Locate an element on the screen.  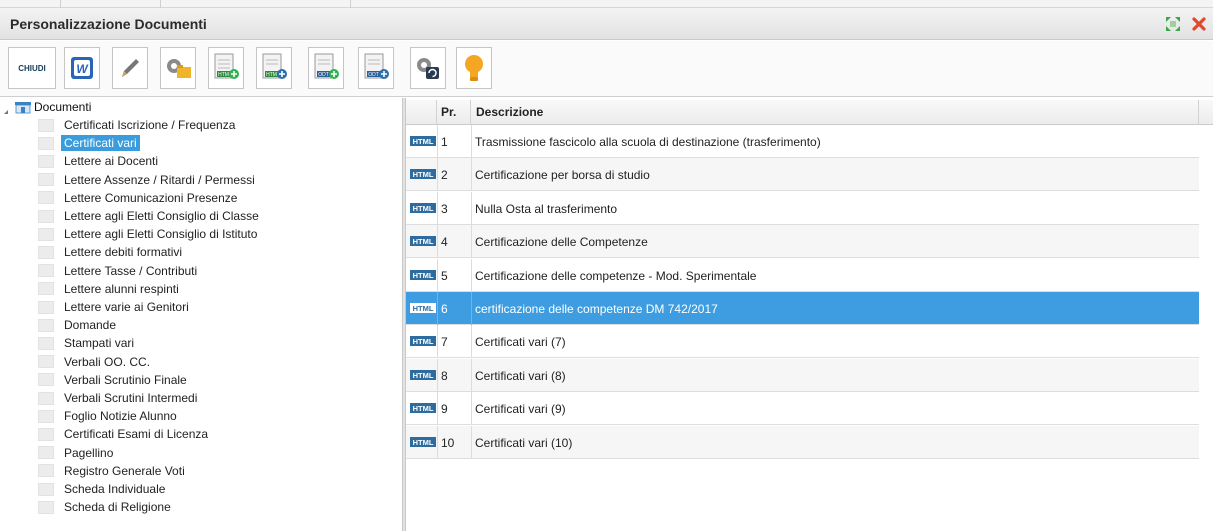
tree-item: Registro Generale Voti is located at coordinates (113, 471).